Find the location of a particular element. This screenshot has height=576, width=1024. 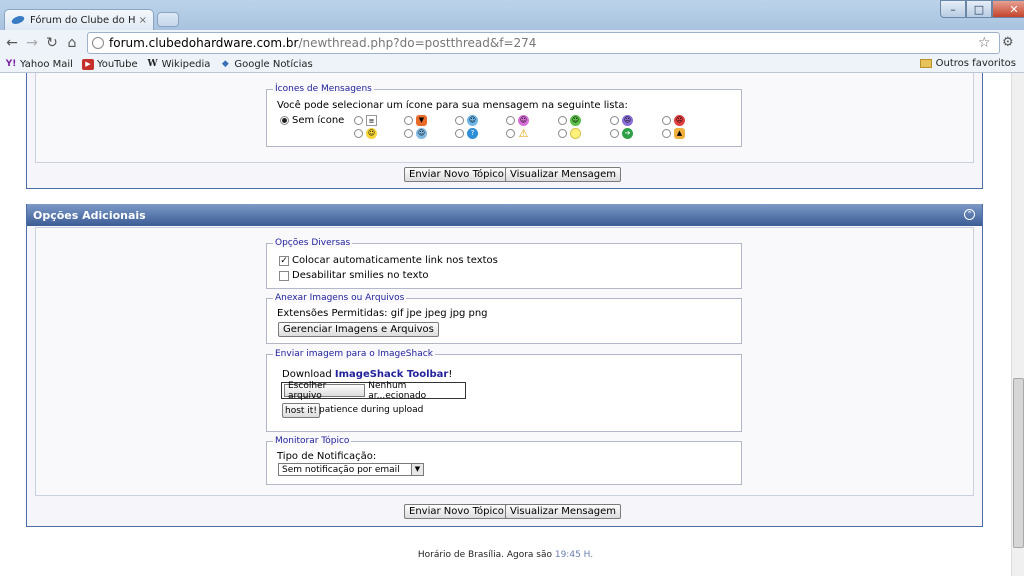

radio-selected is located at coordinates (284, 120).